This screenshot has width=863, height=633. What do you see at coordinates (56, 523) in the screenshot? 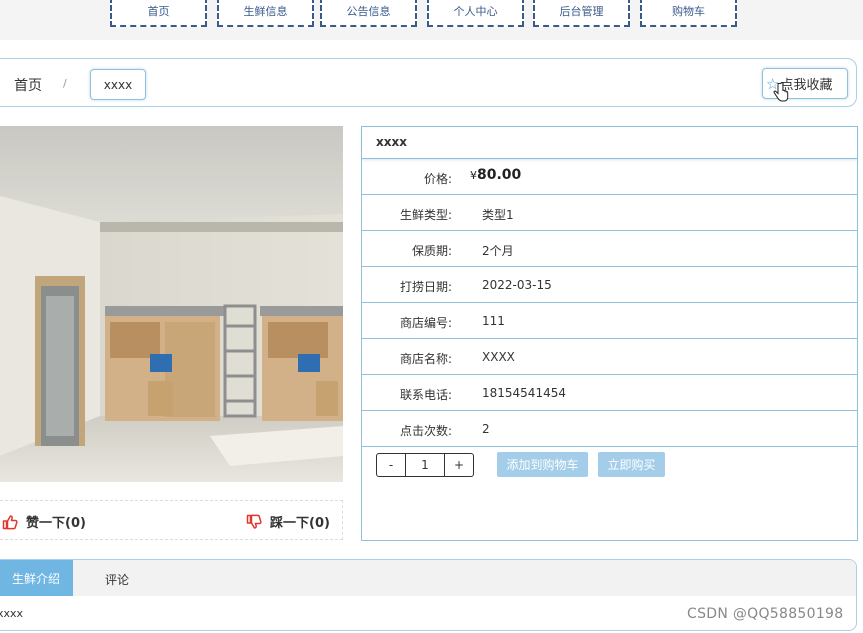
I see `like-label: 赞一下(0)` at bounding box center [56, 523].